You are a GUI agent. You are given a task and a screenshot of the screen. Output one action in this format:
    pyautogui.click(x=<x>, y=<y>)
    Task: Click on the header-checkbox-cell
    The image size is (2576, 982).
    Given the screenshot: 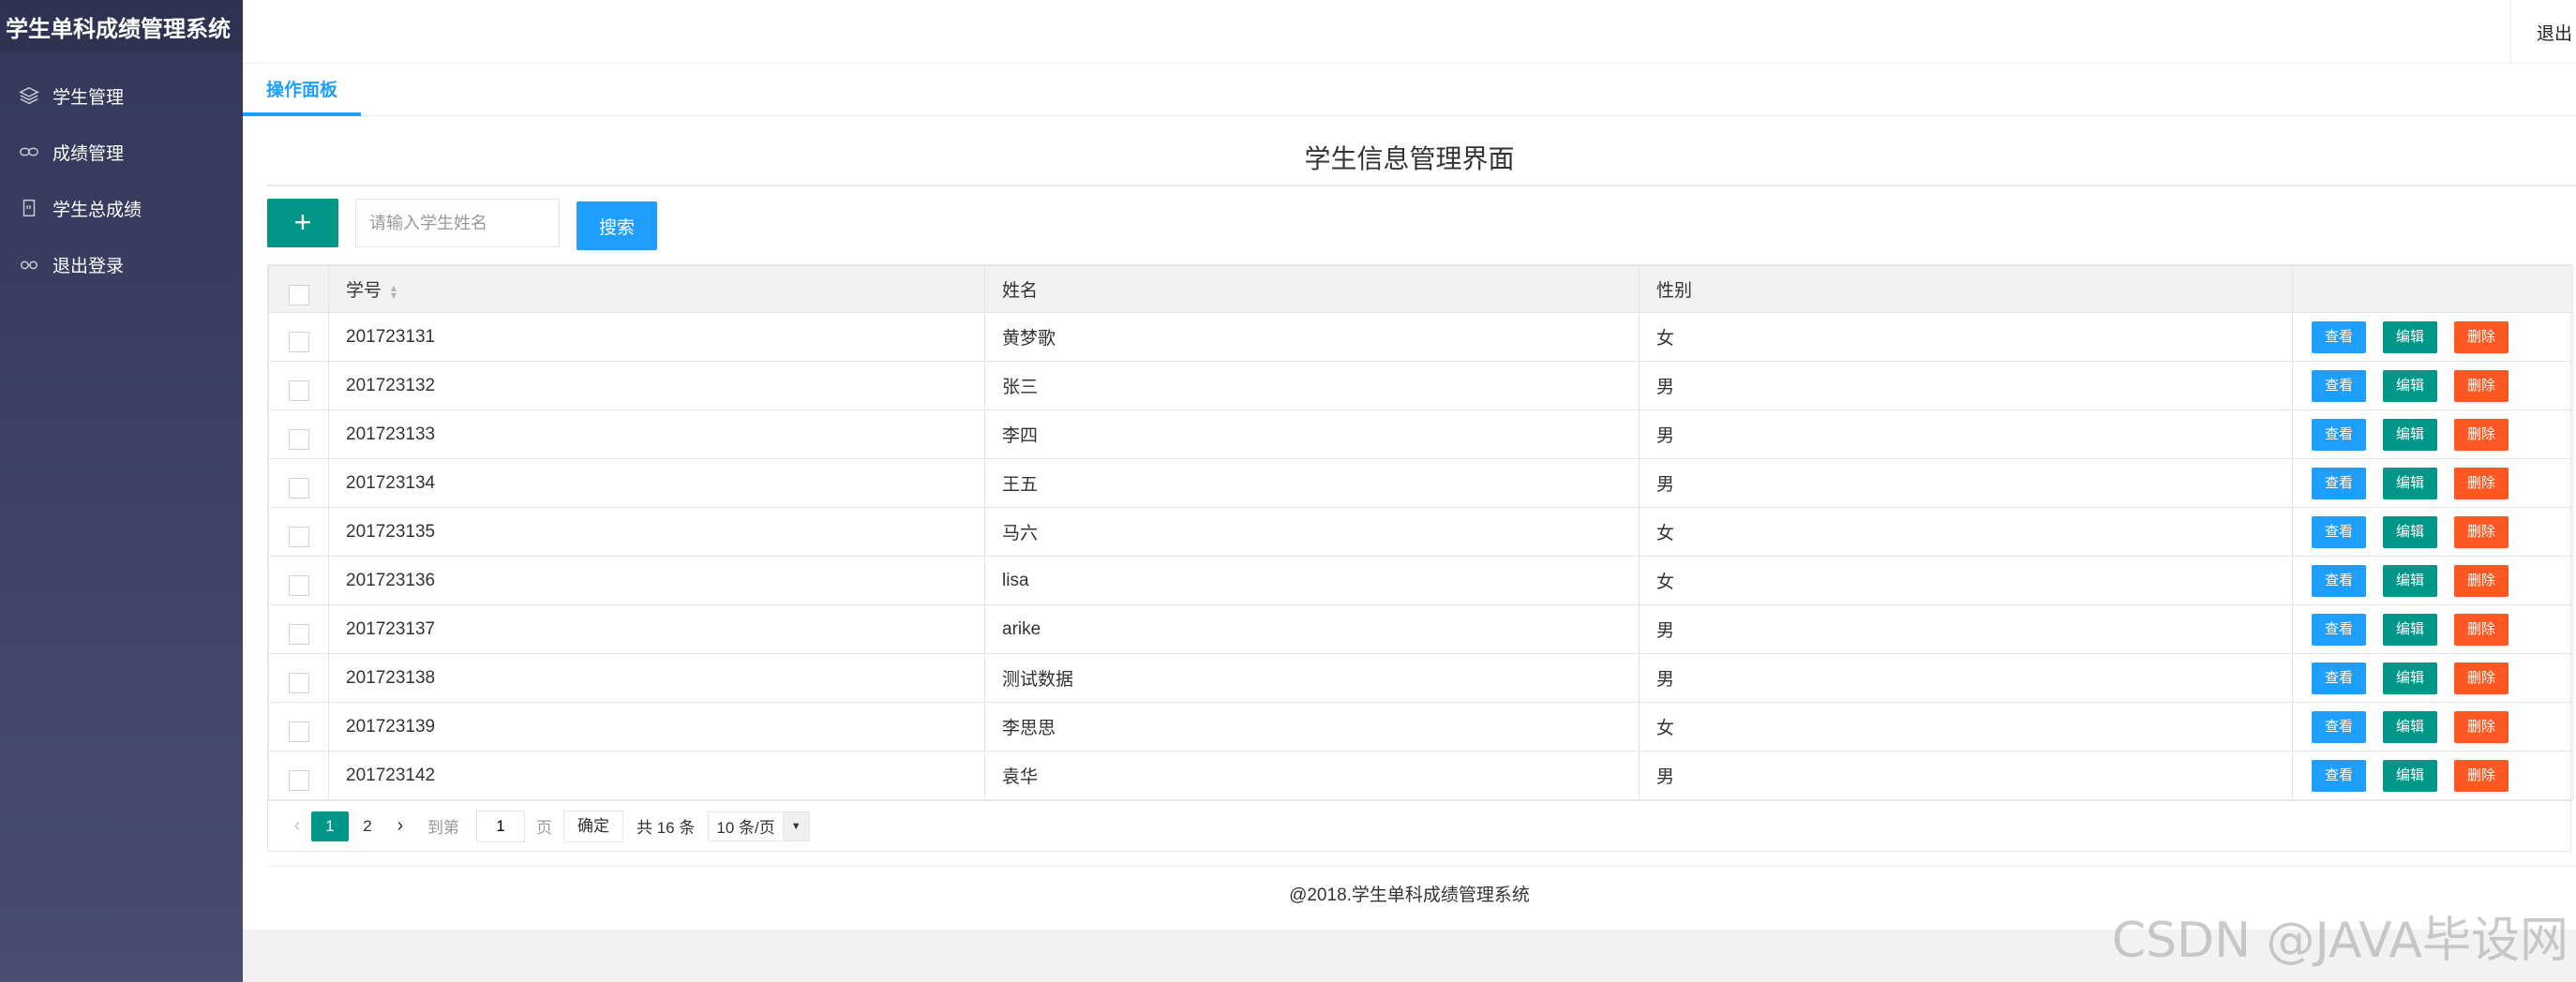 What is the action you would take?
    pyautogui.click(x=299, y=289)
    